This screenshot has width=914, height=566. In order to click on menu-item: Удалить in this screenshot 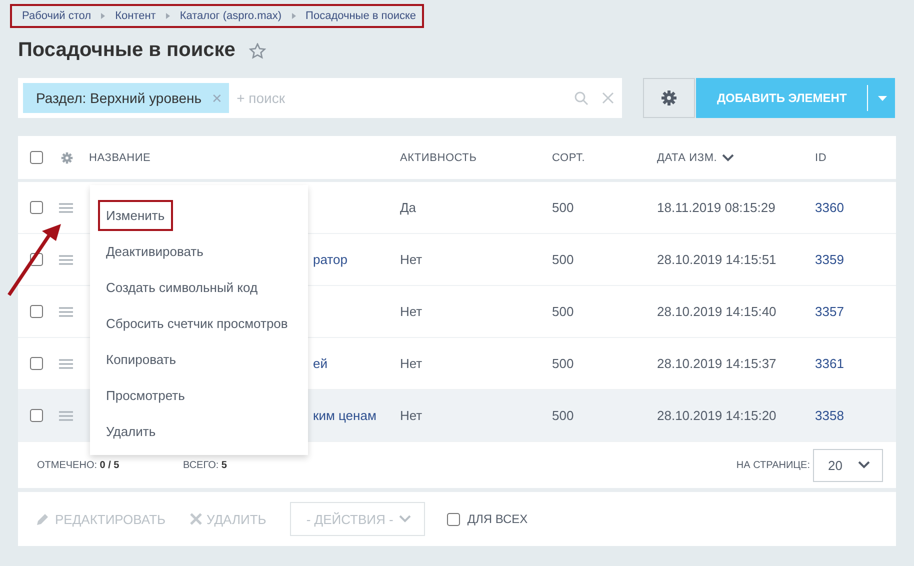, I will do `click(131, 431)`.